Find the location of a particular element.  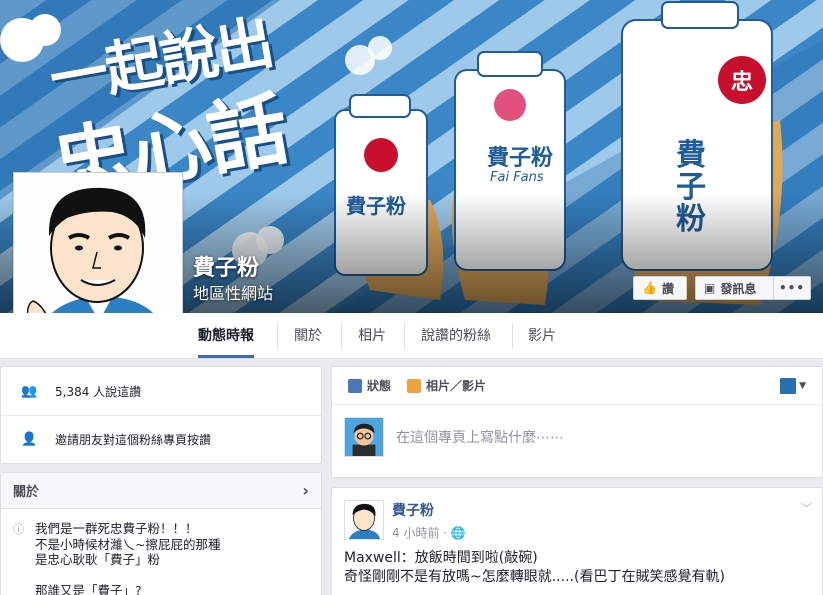

post-author-name: 費子粉 is located at coordinates (429, 510).